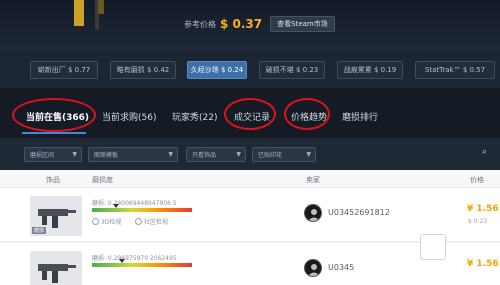 The height and width of the screenshot is (285, 500). Describe the element at coordinates (250, 179) in the screenshot. I see `table-header: 饰品 磨损度 卖家 价格` at that location.